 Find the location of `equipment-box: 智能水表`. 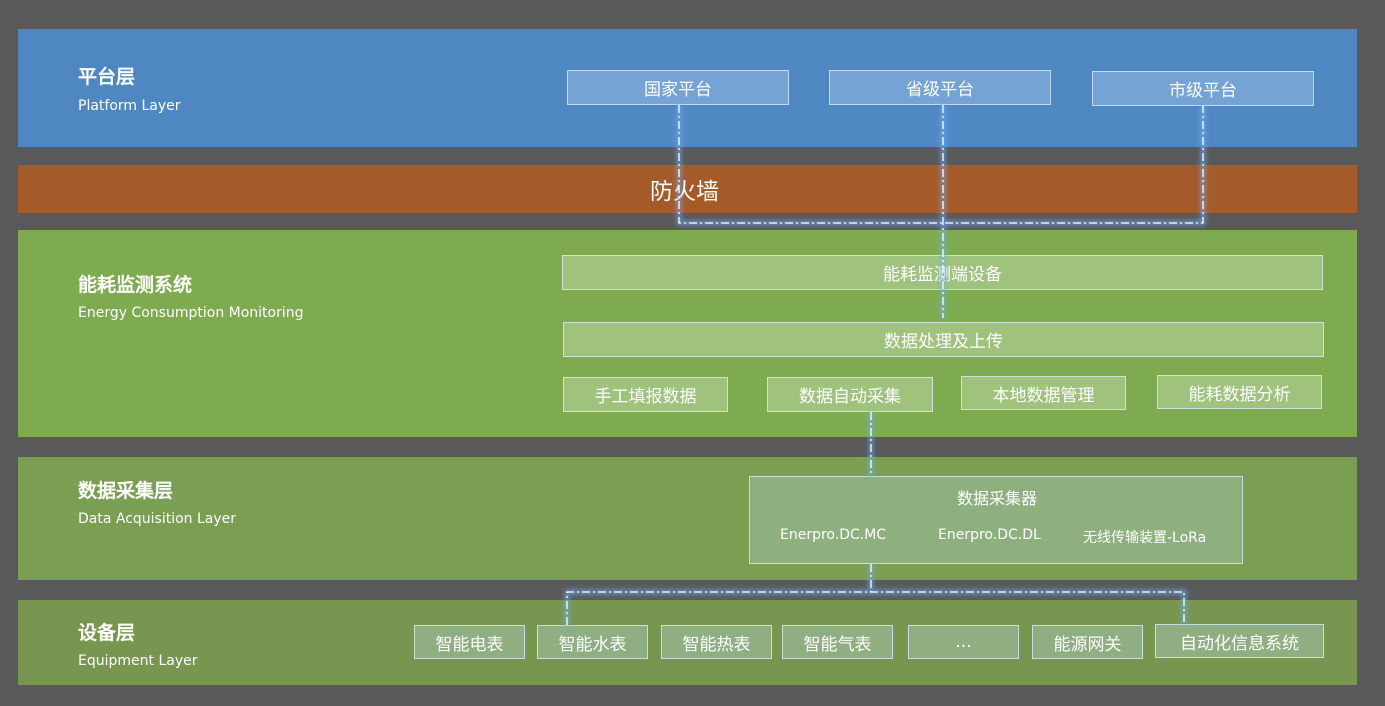

equipment-box: 智能水表 is located at coordinates (592, 642).